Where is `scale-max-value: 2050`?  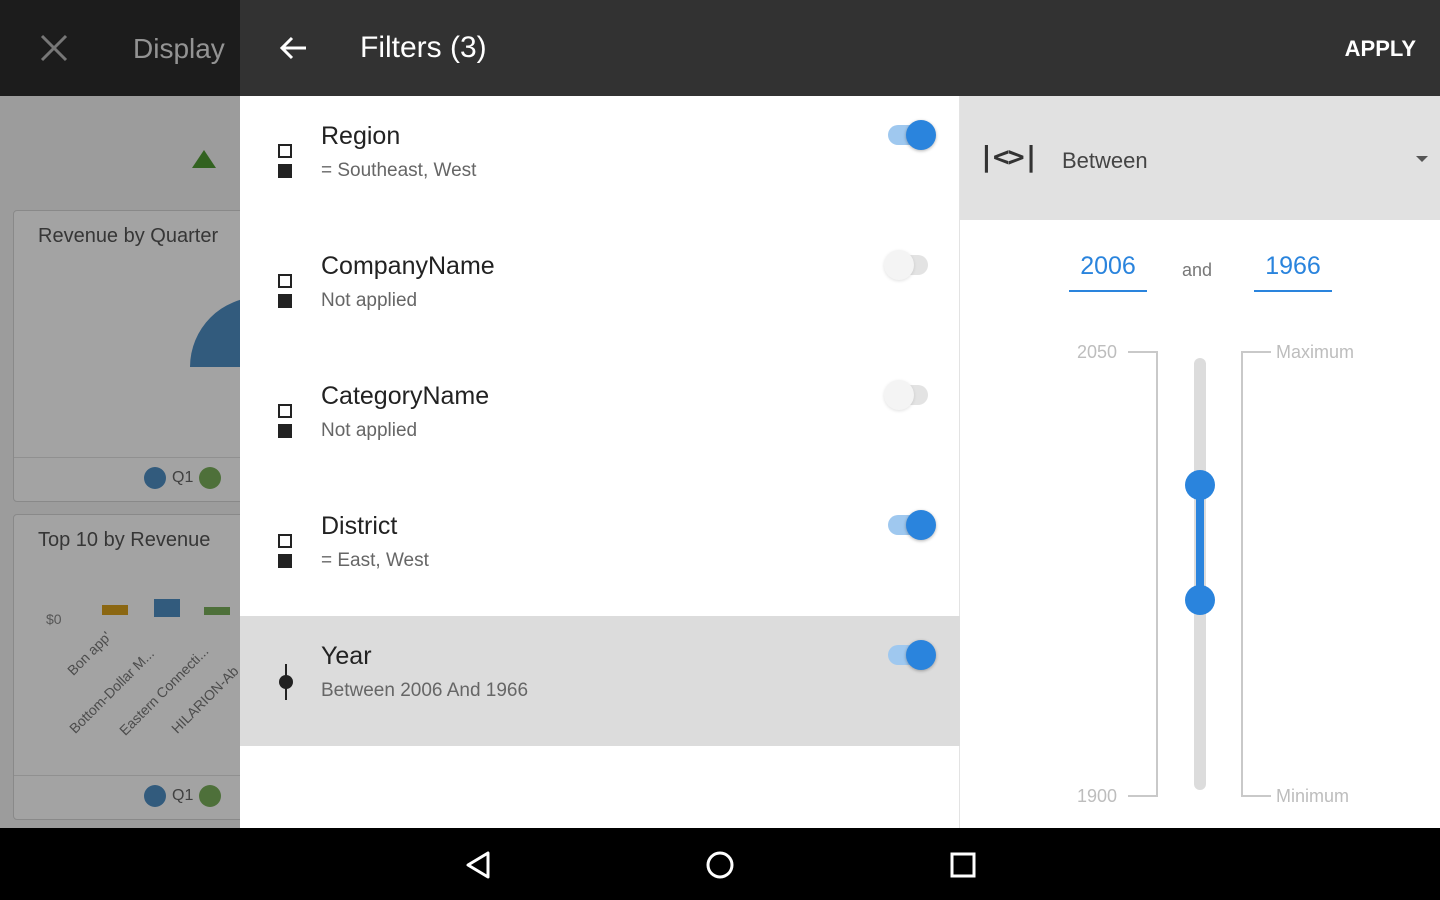
scale-max-value: 2050 is located at coordinates (1097, 352).